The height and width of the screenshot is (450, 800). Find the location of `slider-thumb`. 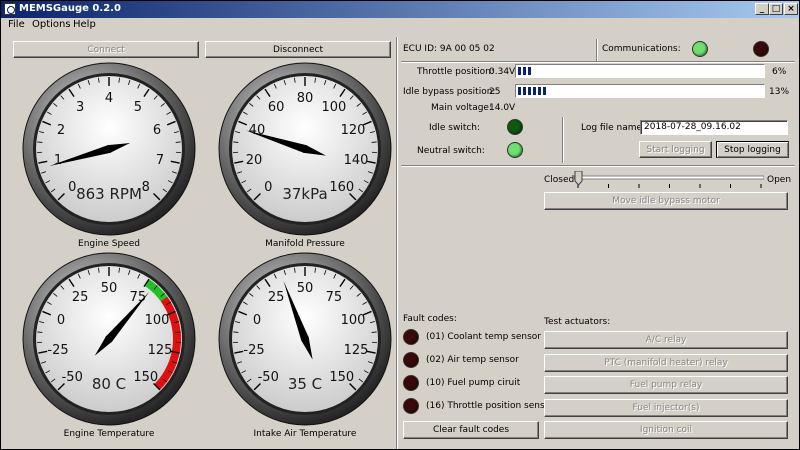

slider-thumb is located at coordinates (578, 178).